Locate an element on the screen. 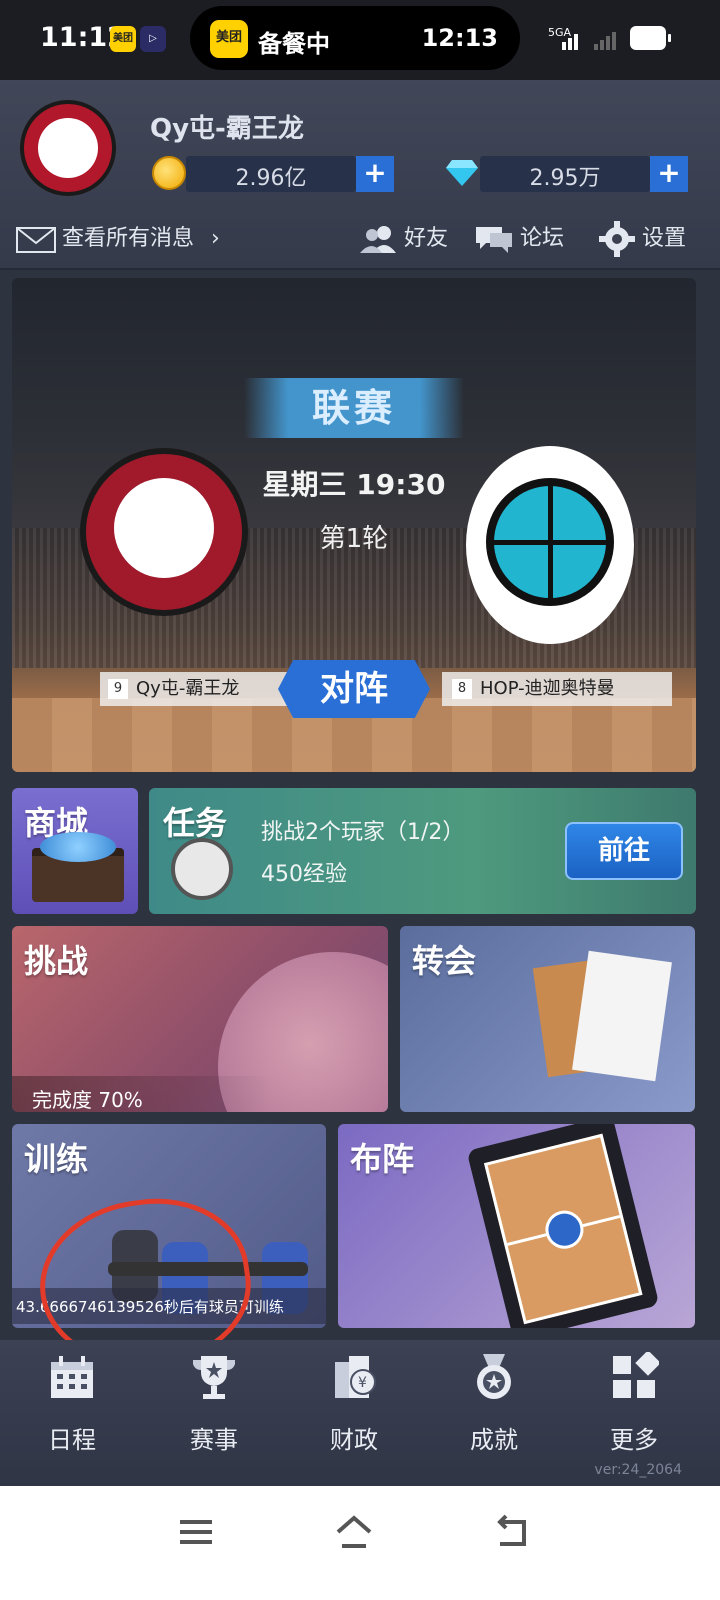 This screenshot has width=720, height=1600. gems-icon is located at coordinates (78, 847).